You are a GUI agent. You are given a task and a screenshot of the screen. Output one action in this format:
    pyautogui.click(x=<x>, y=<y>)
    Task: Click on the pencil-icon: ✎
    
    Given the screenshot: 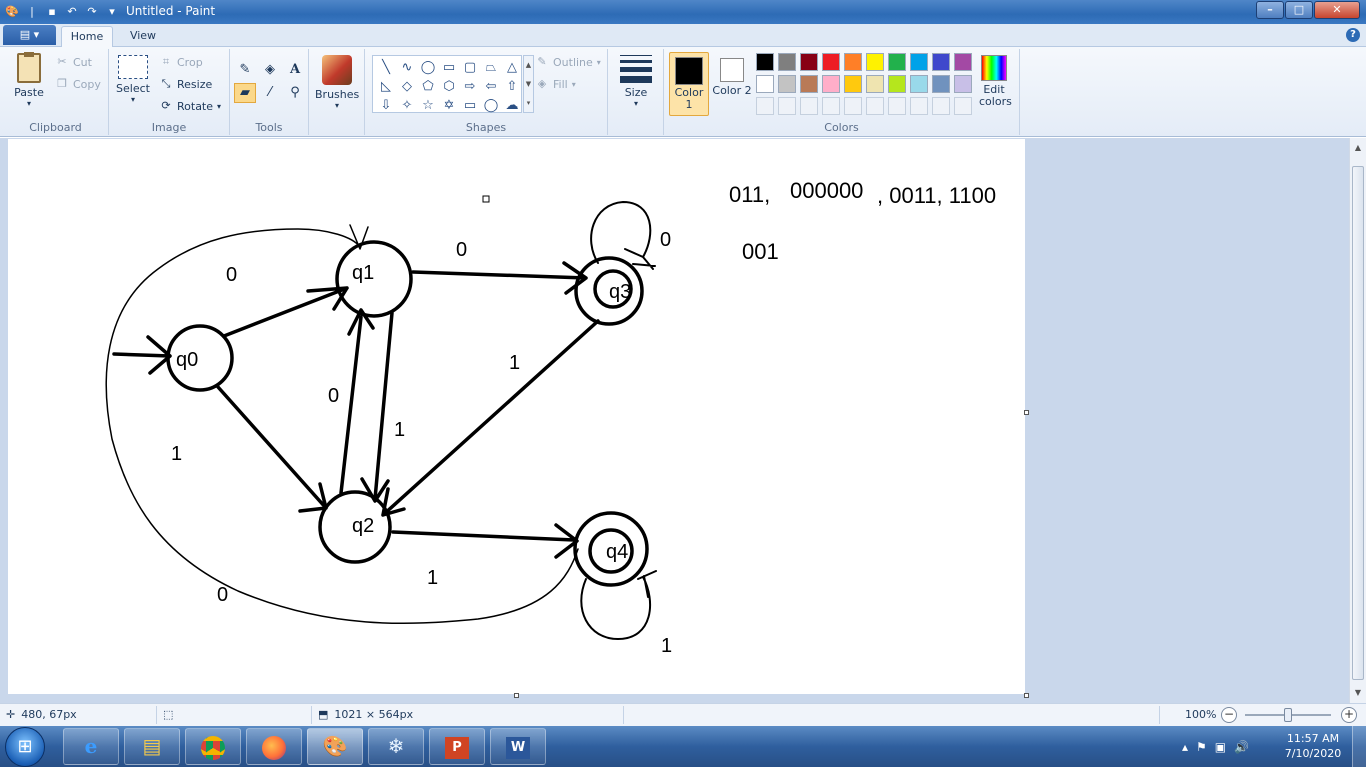 What is the action you would take?
    pyautogui.click(x=245, y=70)
    